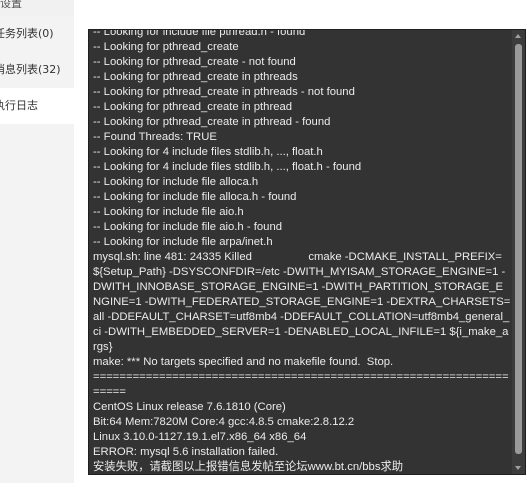 The height and width of the screenshot is (483, 529). I want to click on sidebar-item-label: 任务列表(0), so click(27, 33).